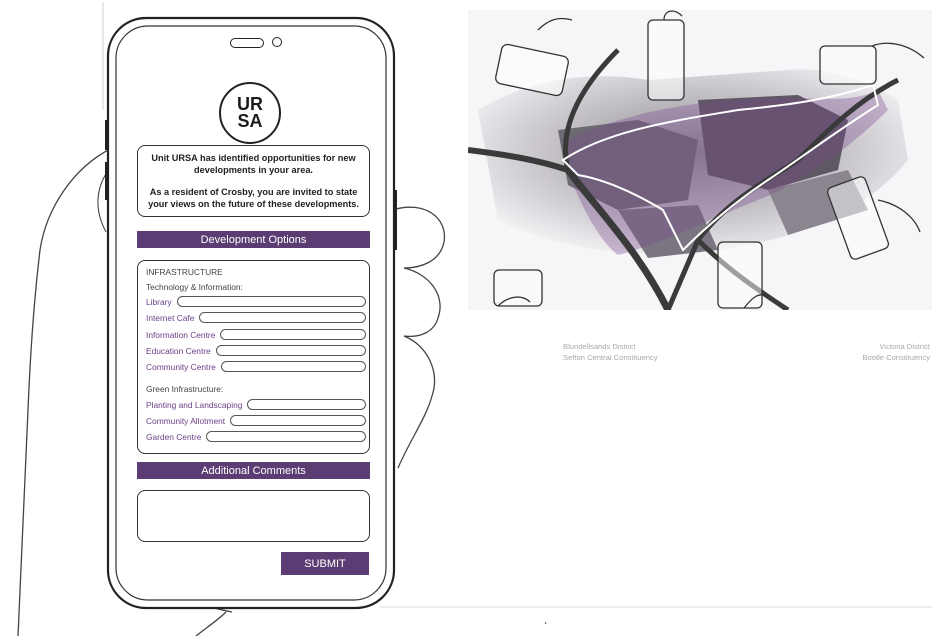 This screenshot has height=636, width=932. What do you see at coordinates (174, 436) in the screenshot?
I see `option-label: Garden Centre` at bounding box center [174, 436].